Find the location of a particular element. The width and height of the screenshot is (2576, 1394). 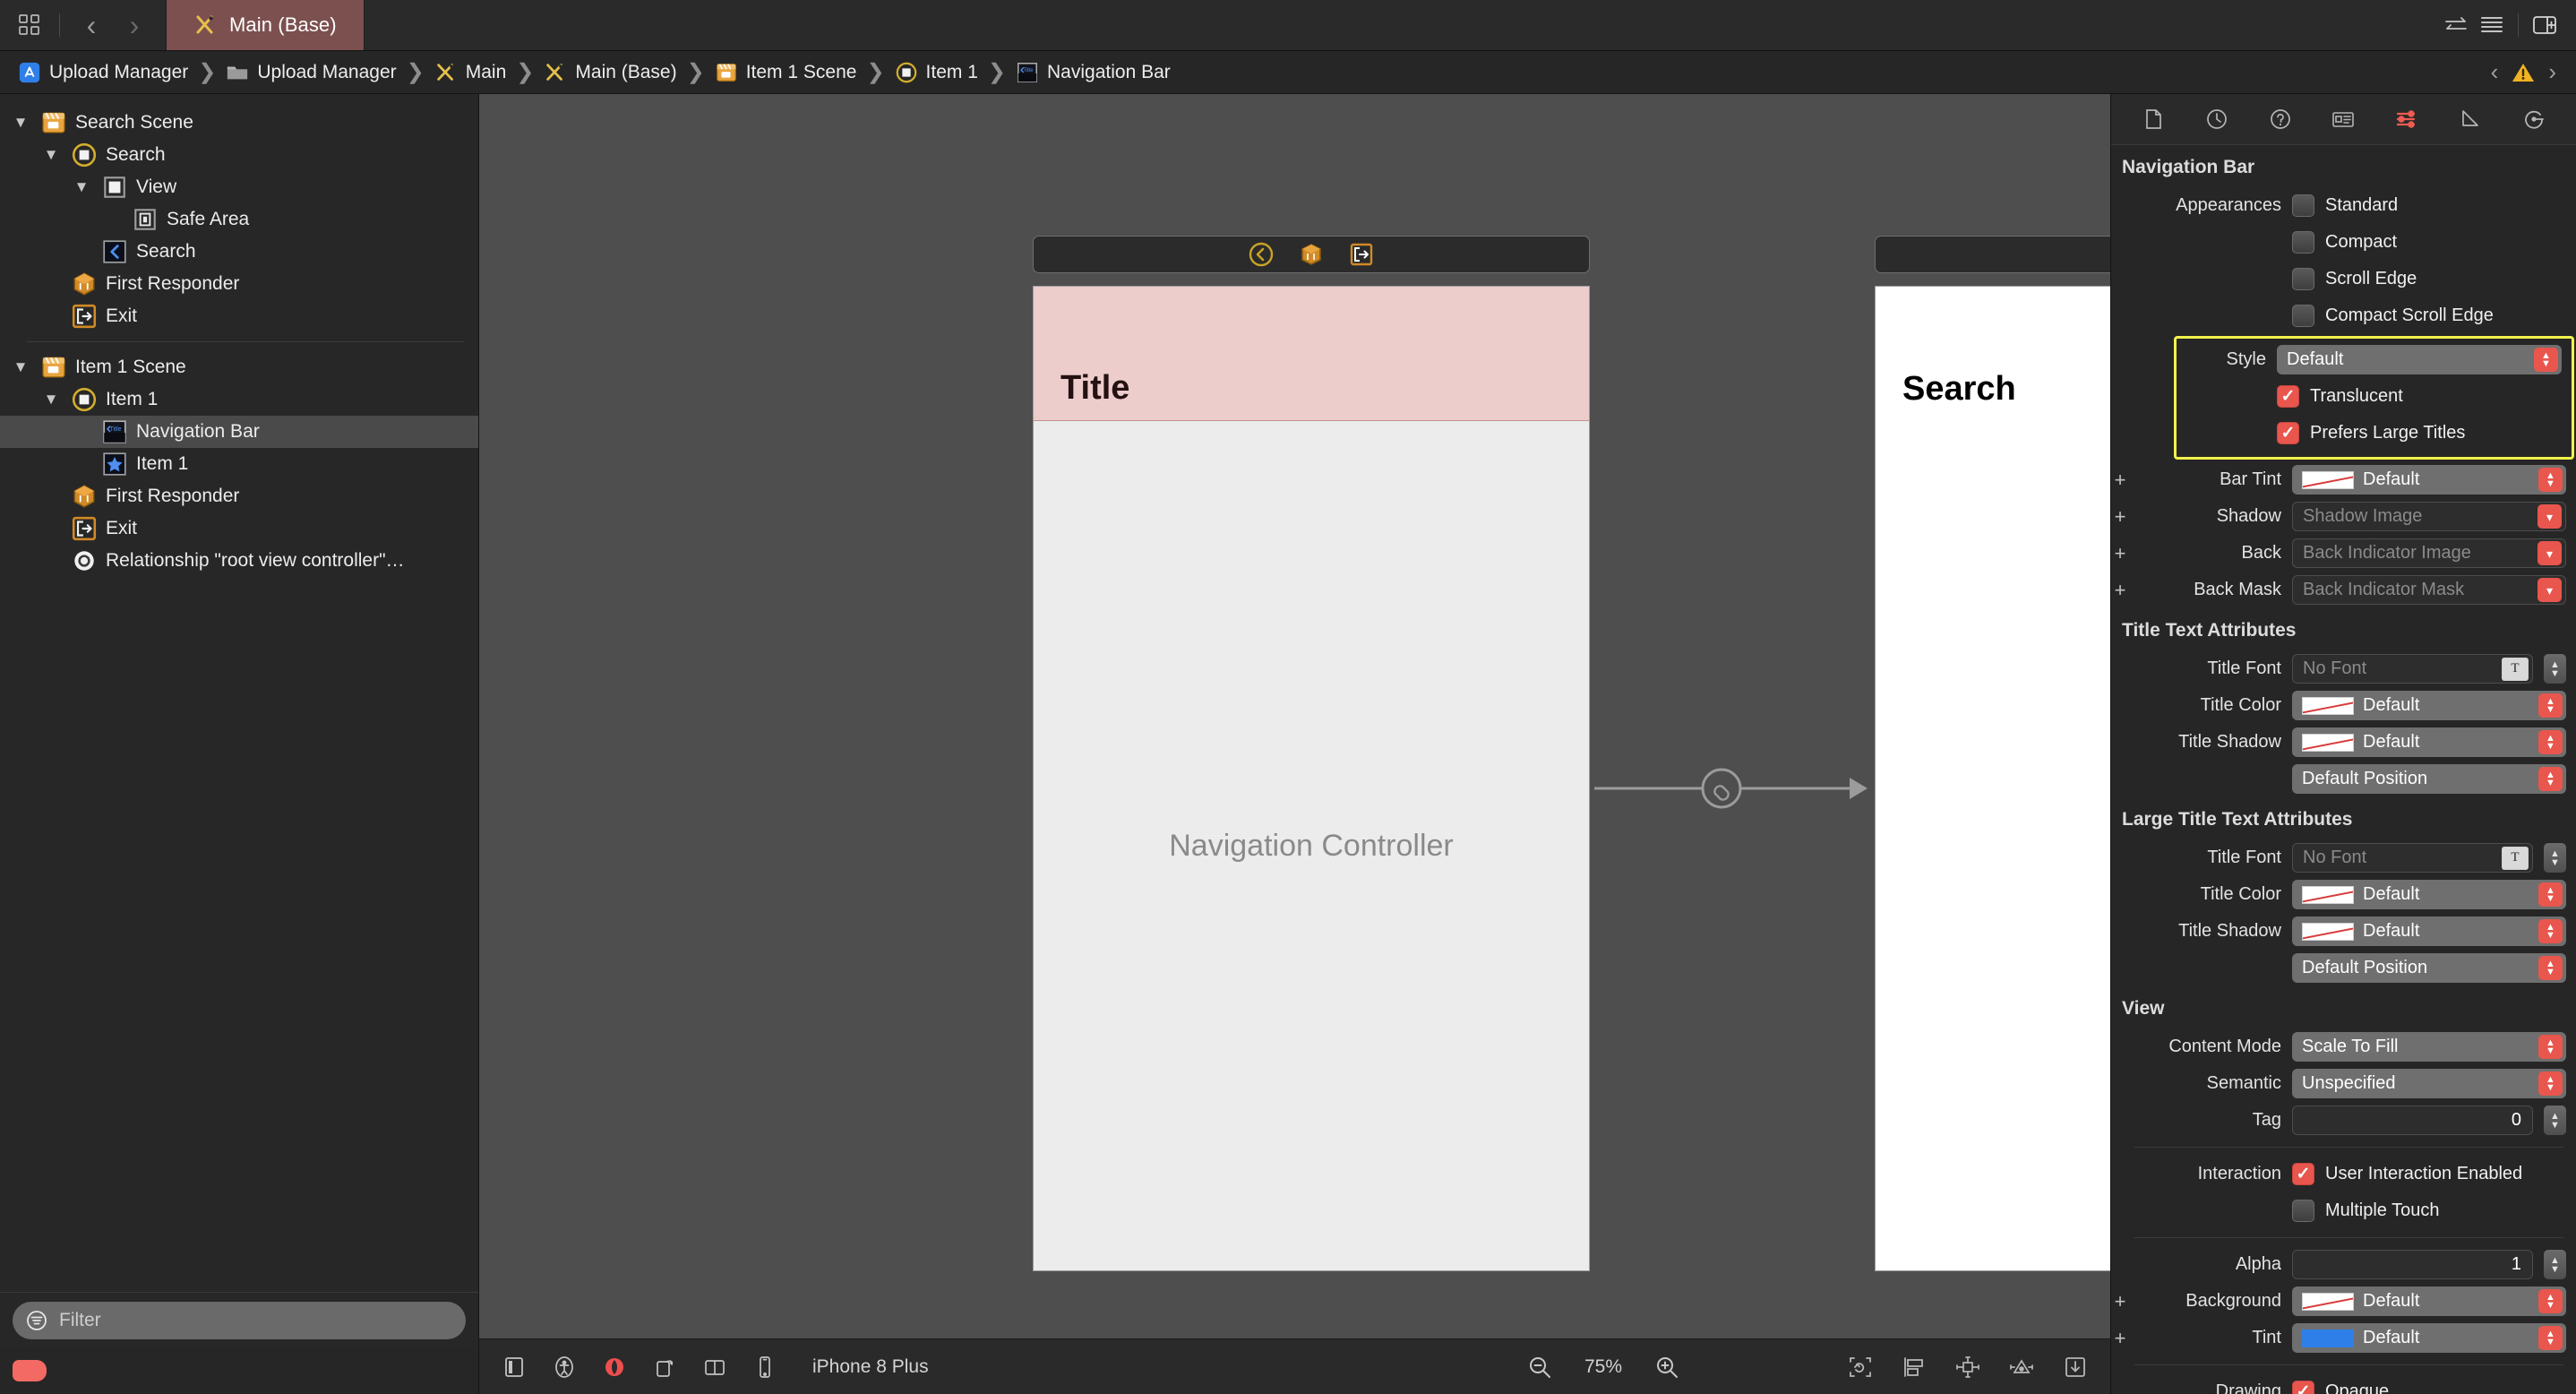

content-mode-stepper: ▲ ▼ is located at coordinates (2550, 1047).